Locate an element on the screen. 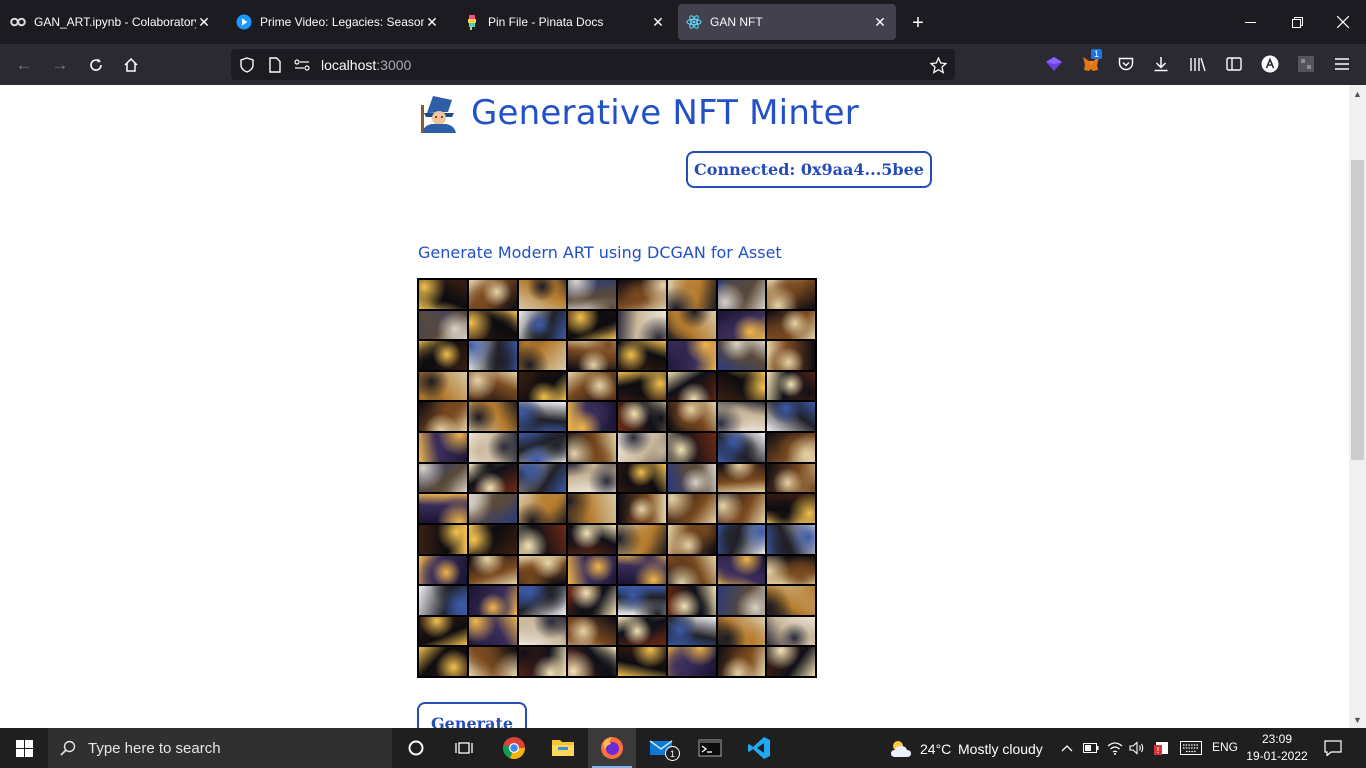  extension-badge: 1 is located at coordinates (1097, 54).